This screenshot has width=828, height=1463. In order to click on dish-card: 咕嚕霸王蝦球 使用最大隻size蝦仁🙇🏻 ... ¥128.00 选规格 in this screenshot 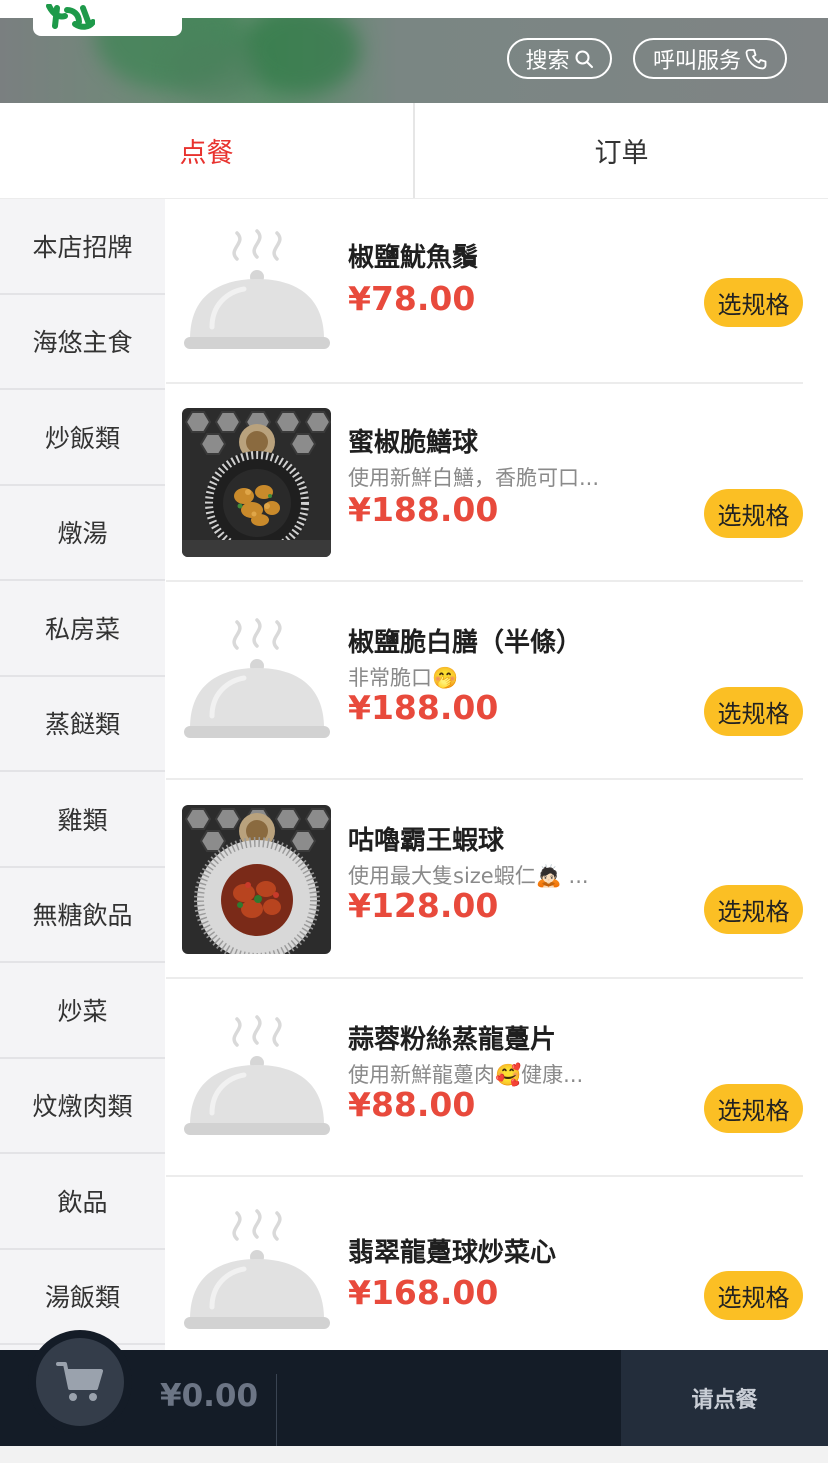, I will do `click(497, 879)`.